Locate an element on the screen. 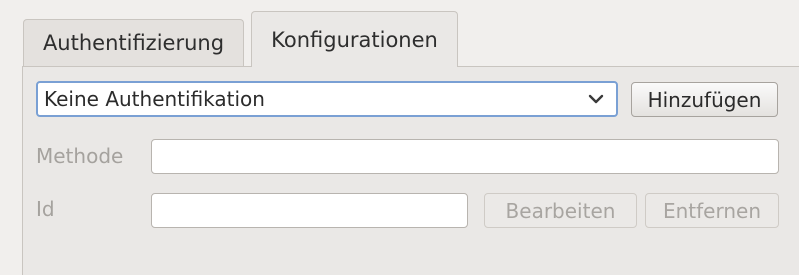 This screenshot has height=275, width=799. tab-konfigurationen: Konfigurationen is located at coordinates (354, 39).